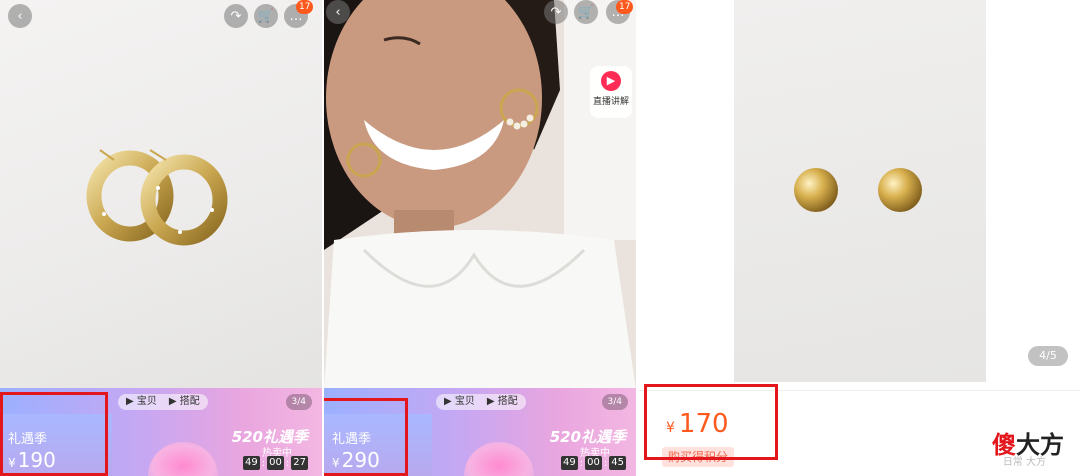 The height and width of the screenshot is (476, 1080). I want to click on stud-earrings-image, so click(858, 190).